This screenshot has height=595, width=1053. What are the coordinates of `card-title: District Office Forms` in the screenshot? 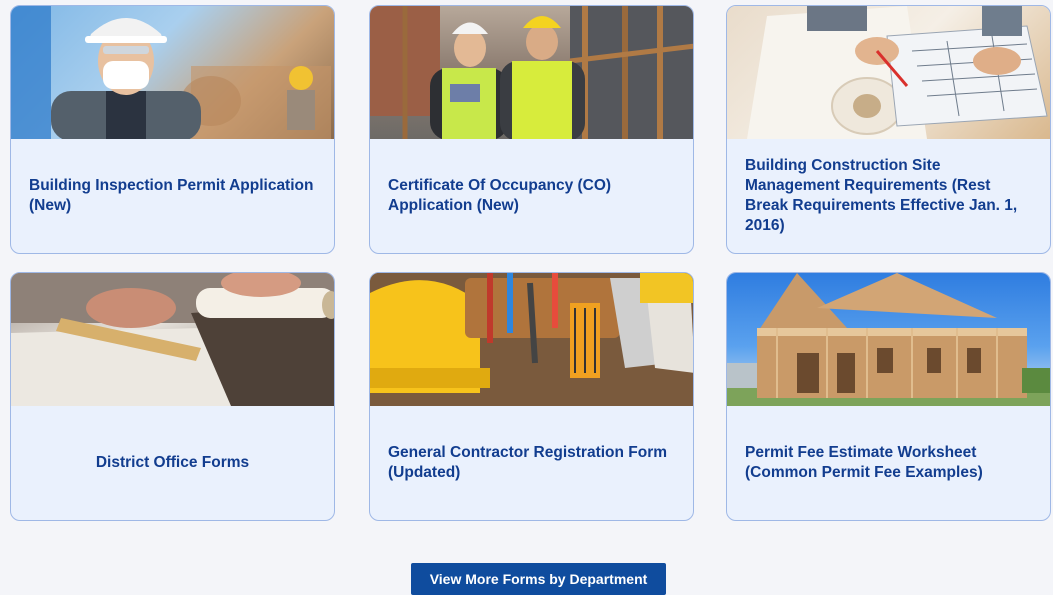 It's located at (172, 463).